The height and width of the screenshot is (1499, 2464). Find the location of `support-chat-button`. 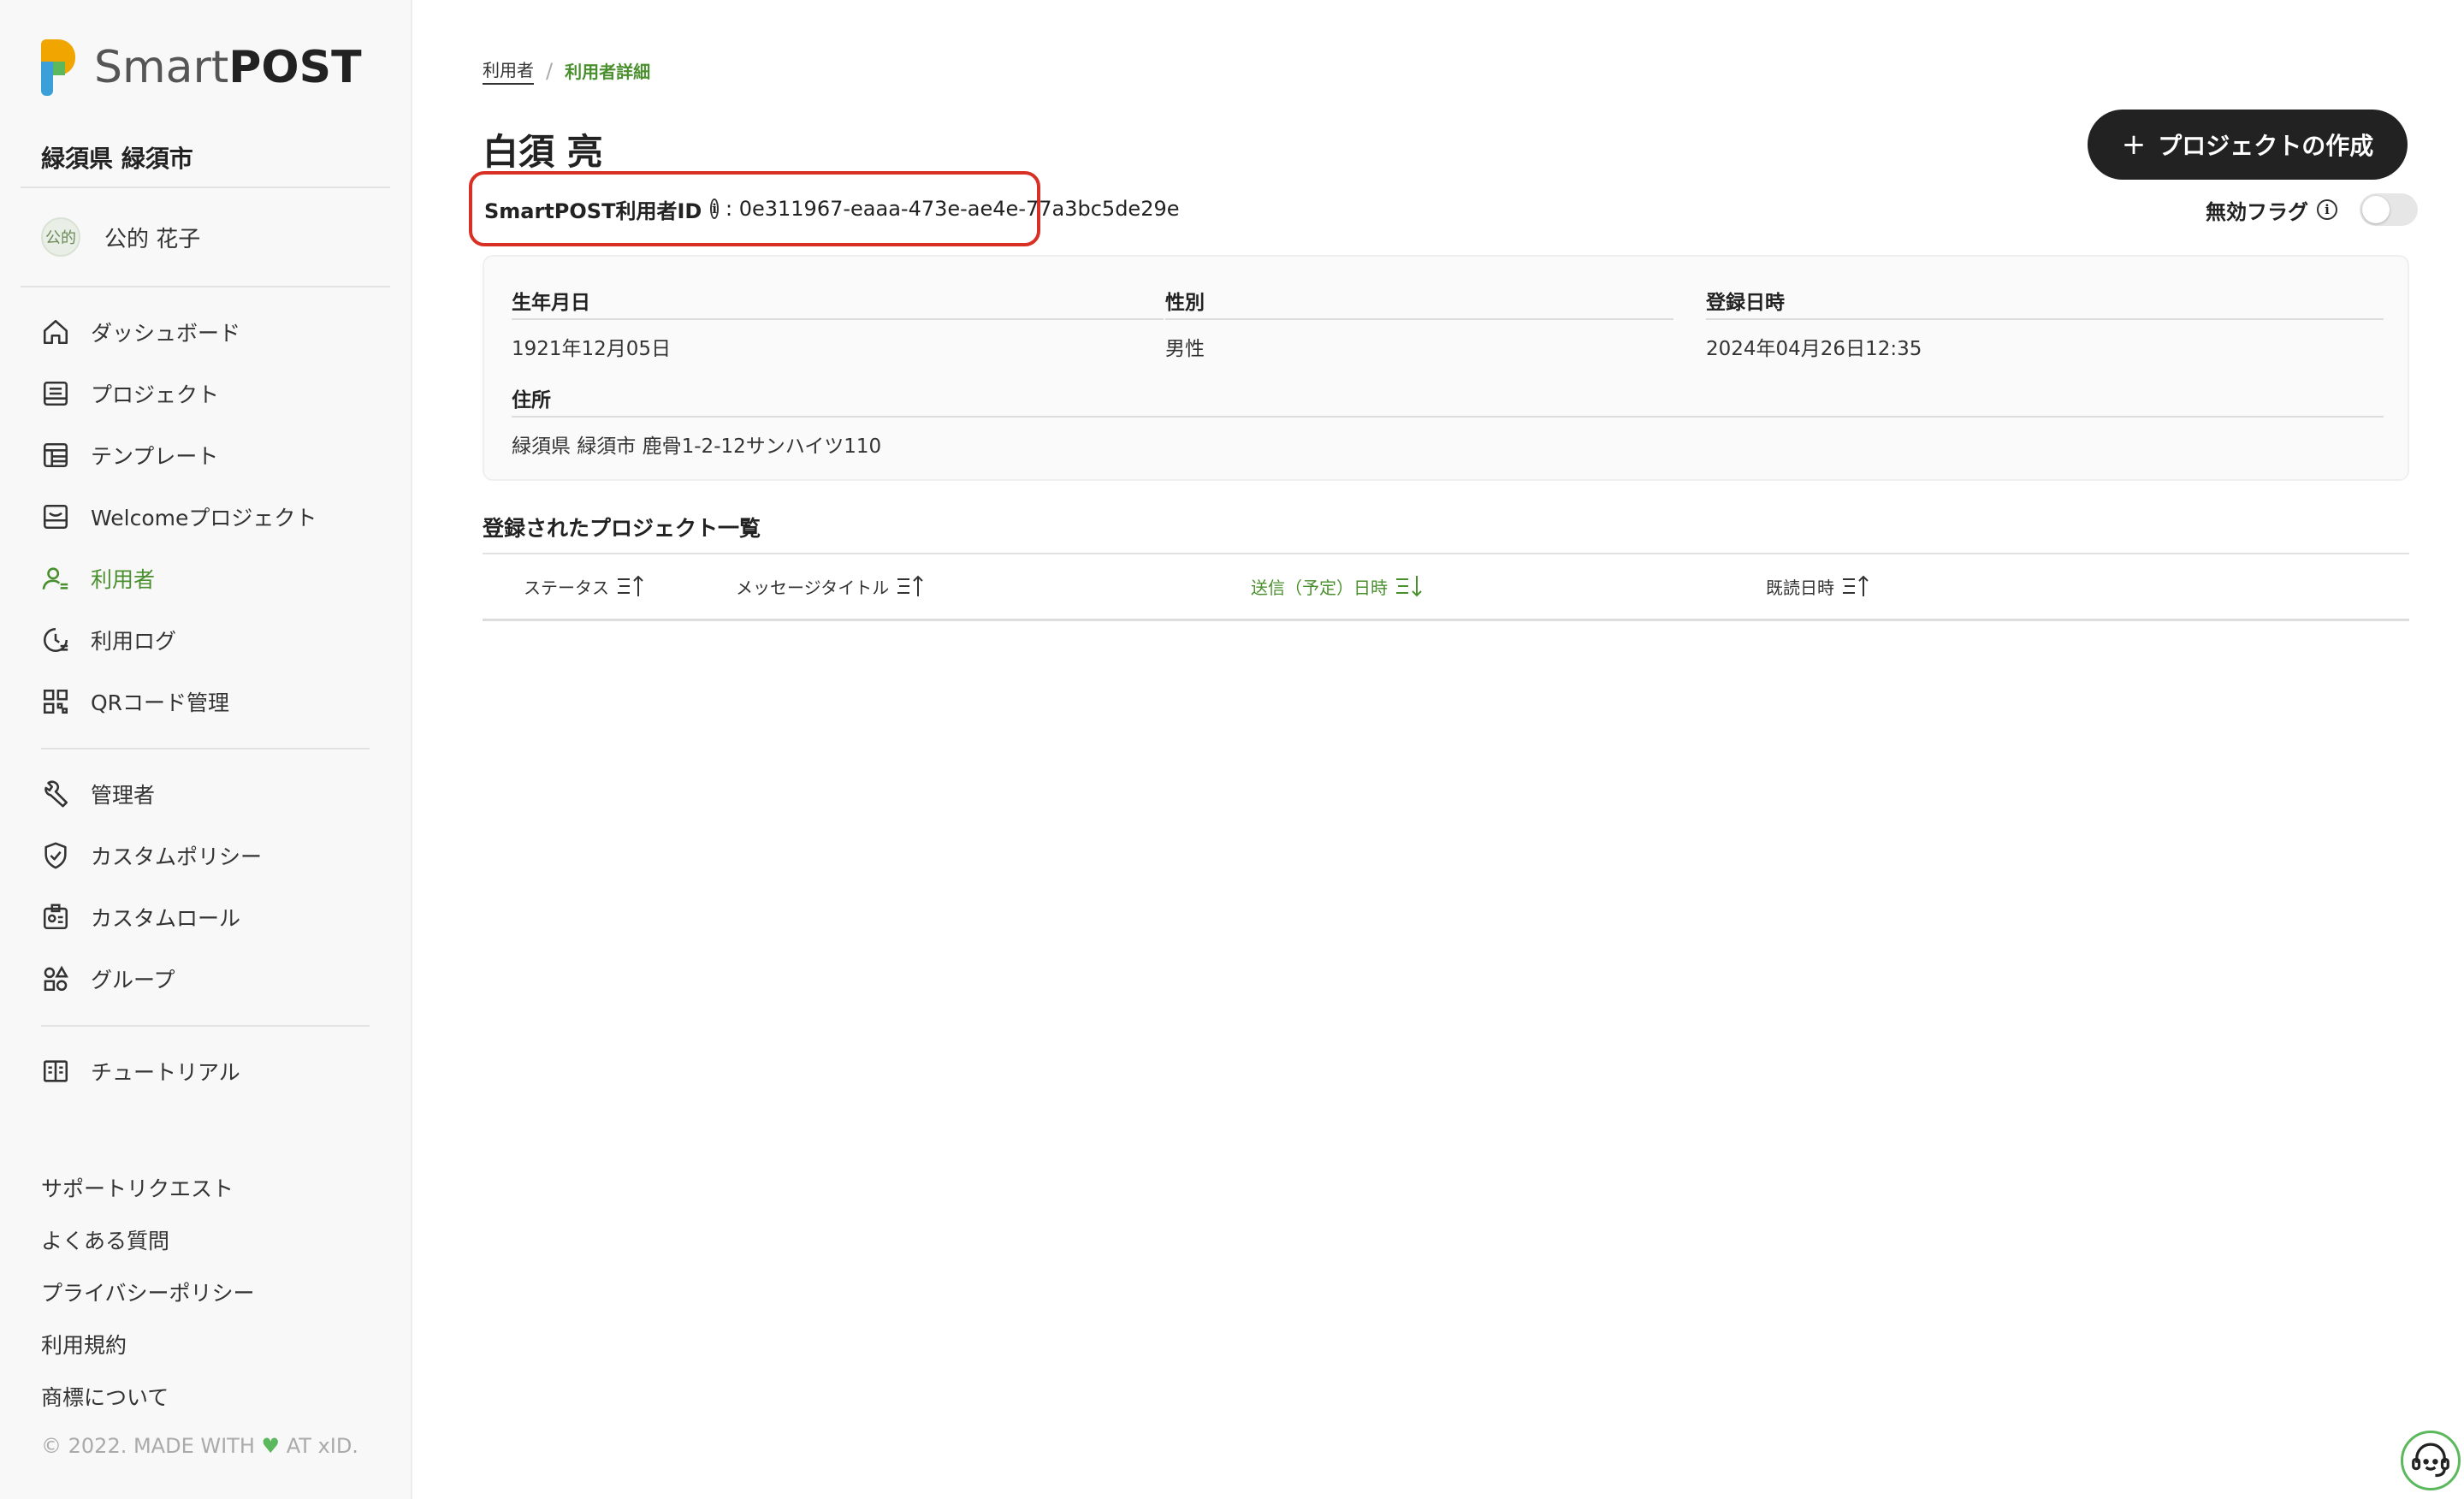

support-chat-button is located at coordinates (2431, 1460).